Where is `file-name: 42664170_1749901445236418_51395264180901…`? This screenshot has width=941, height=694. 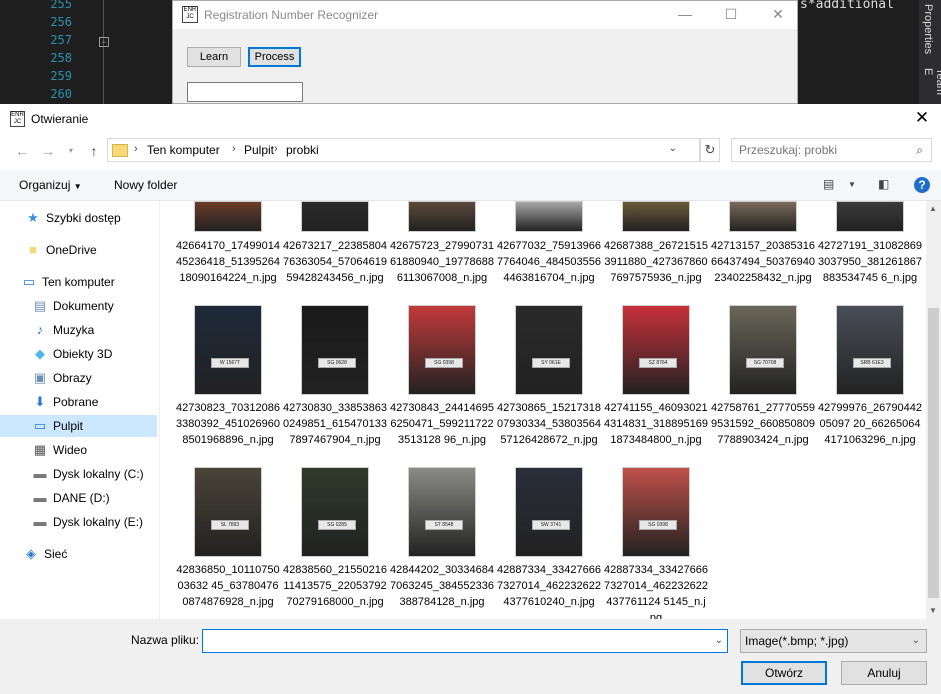 file-name: 42664170_1749901445236418_51395264180901… is located at coordinates (228, 262).